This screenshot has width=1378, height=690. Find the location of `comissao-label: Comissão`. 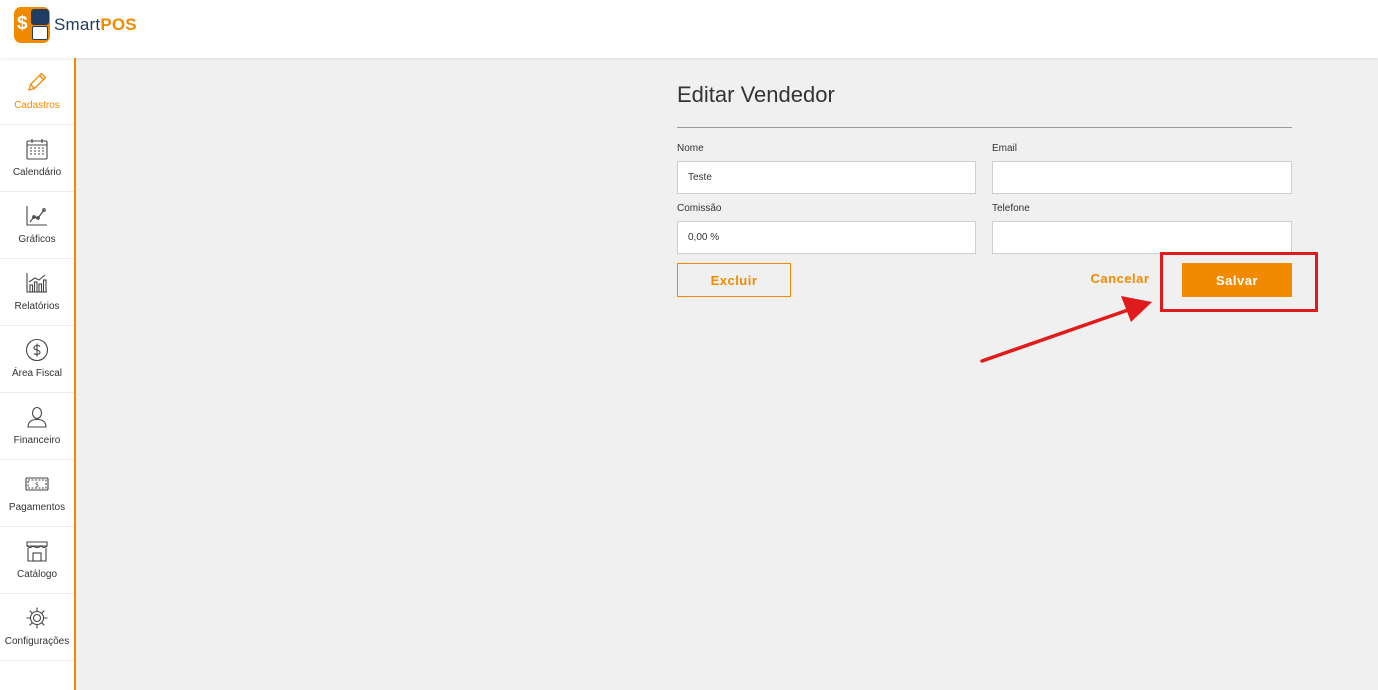

comissao-label: Comissão is located at coordinates (699, 208).